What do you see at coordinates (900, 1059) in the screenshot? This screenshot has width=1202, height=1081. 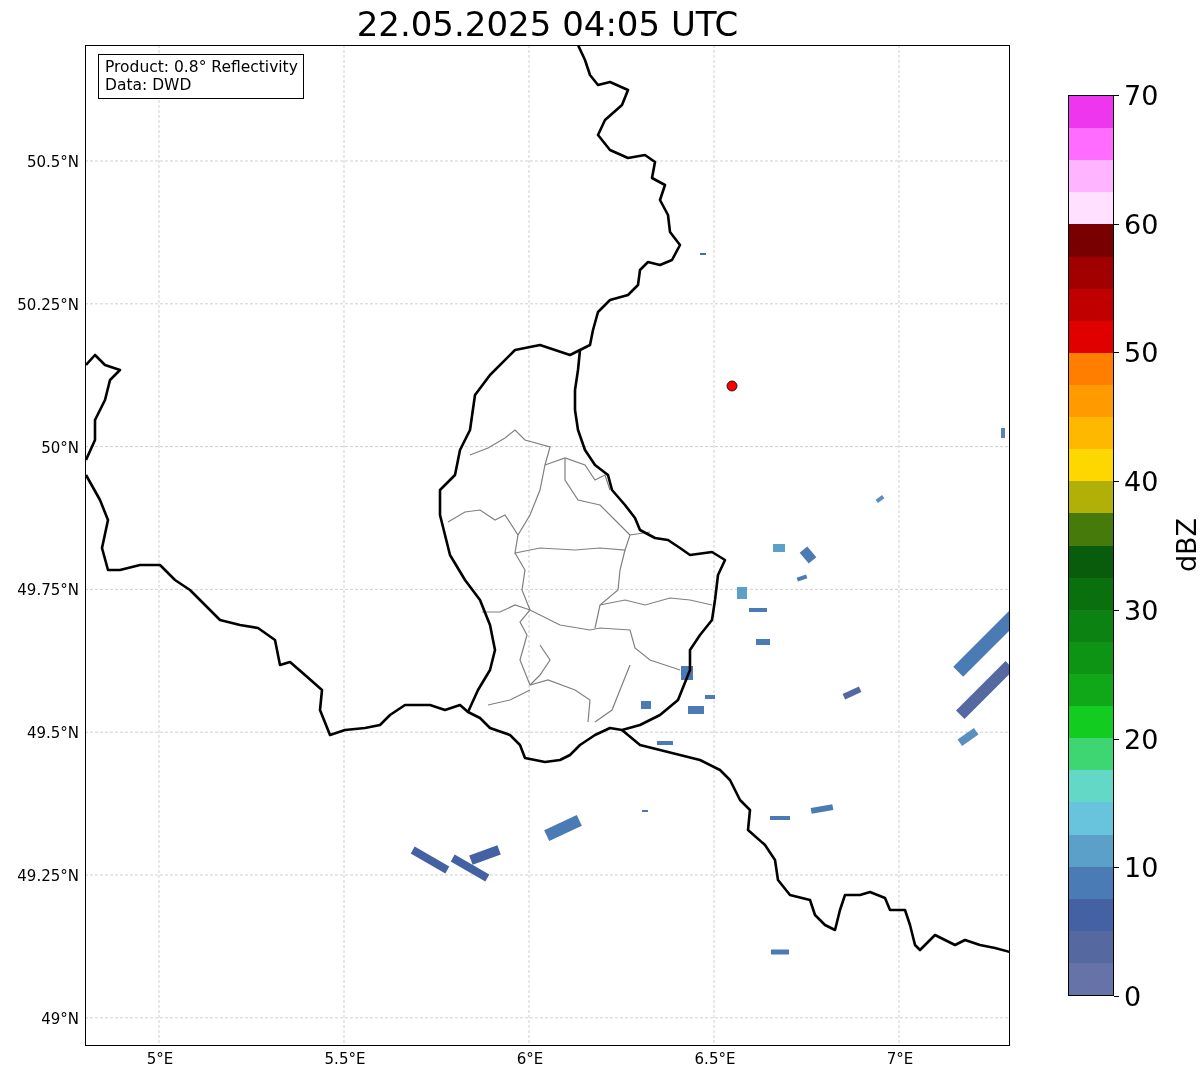 I see `longitude-label: 7°E` at bounding box center [900, 1059].